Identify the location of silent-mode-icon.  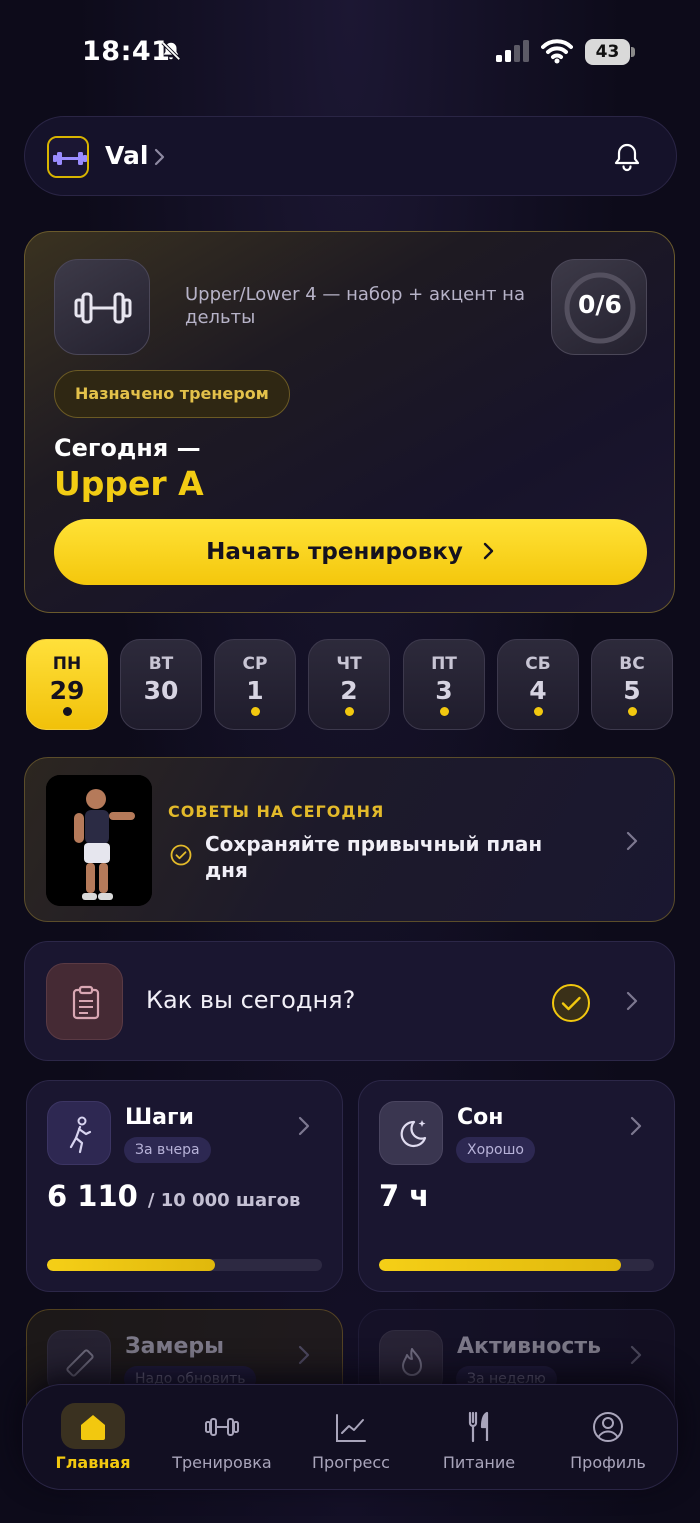
(171, 51).